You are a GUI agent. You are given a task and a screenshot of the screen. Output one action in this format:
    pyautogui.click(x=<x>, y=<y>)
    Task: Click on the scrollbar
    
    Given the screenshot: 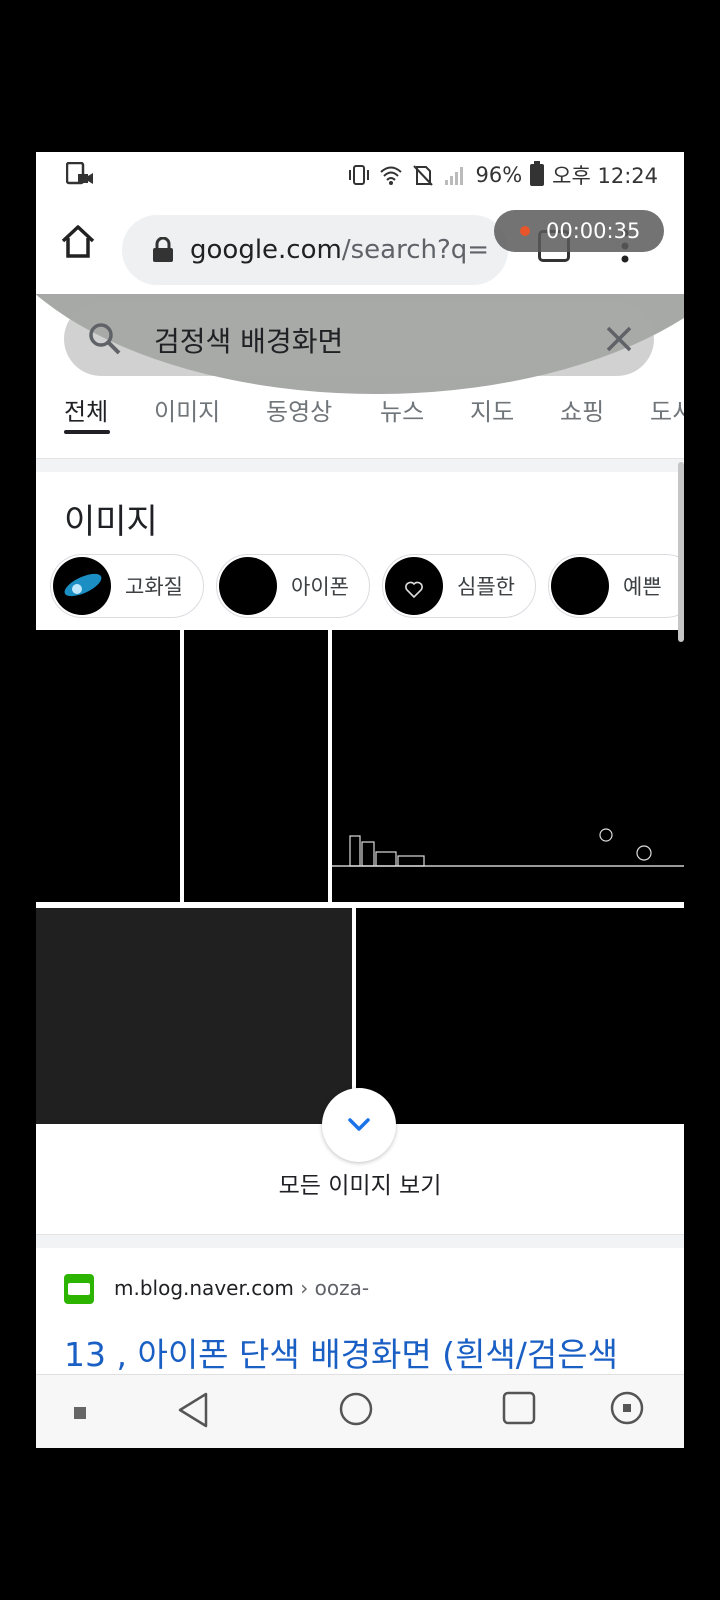 What is the action you would take?
    pyautogui.click(x=681, y=552)
    